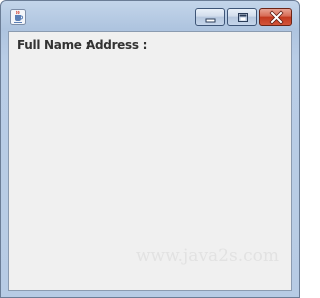 This screenshot has height=298, width=320. Describe the element at coordinates (117, 45) in the screenshot. I see `address-label: Address :` at that location.